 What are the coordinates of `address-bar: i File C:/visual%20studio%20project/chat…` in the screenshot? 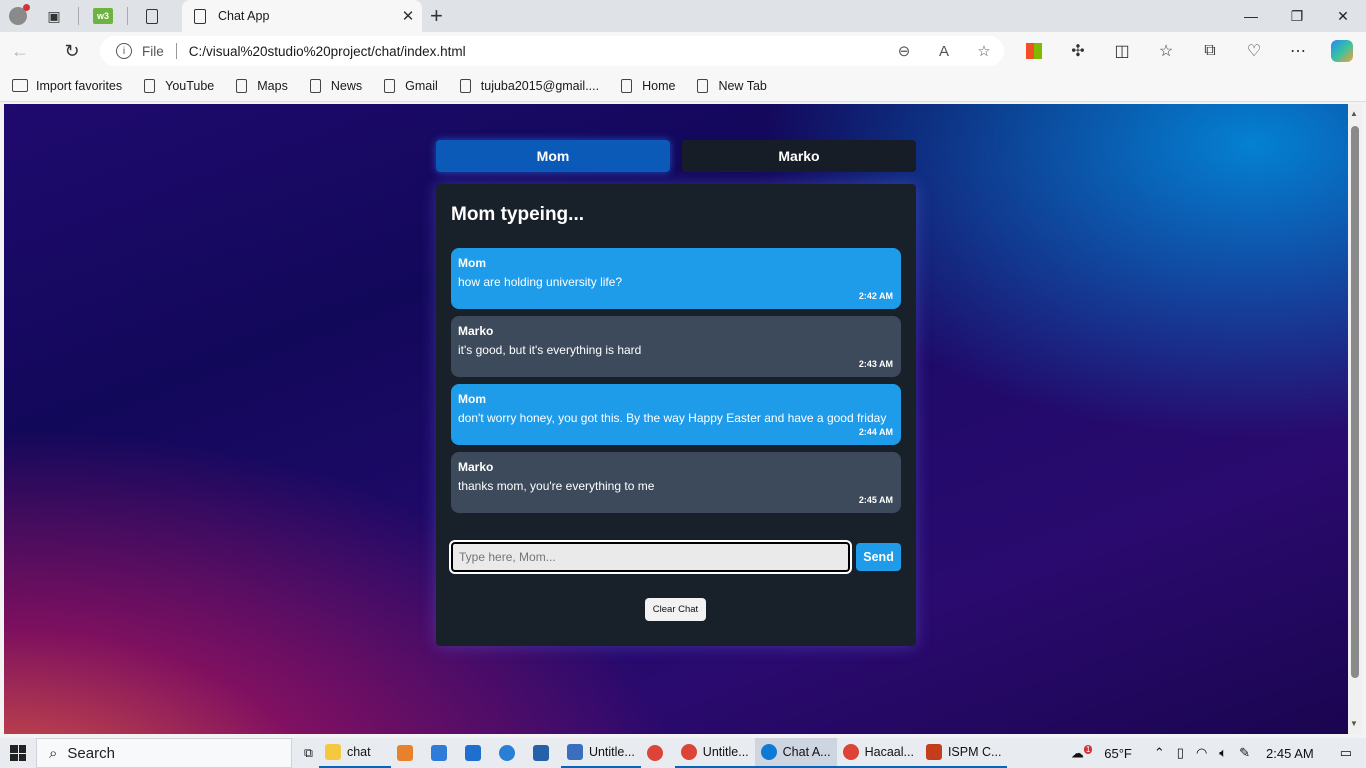 It's located at (552, 51).